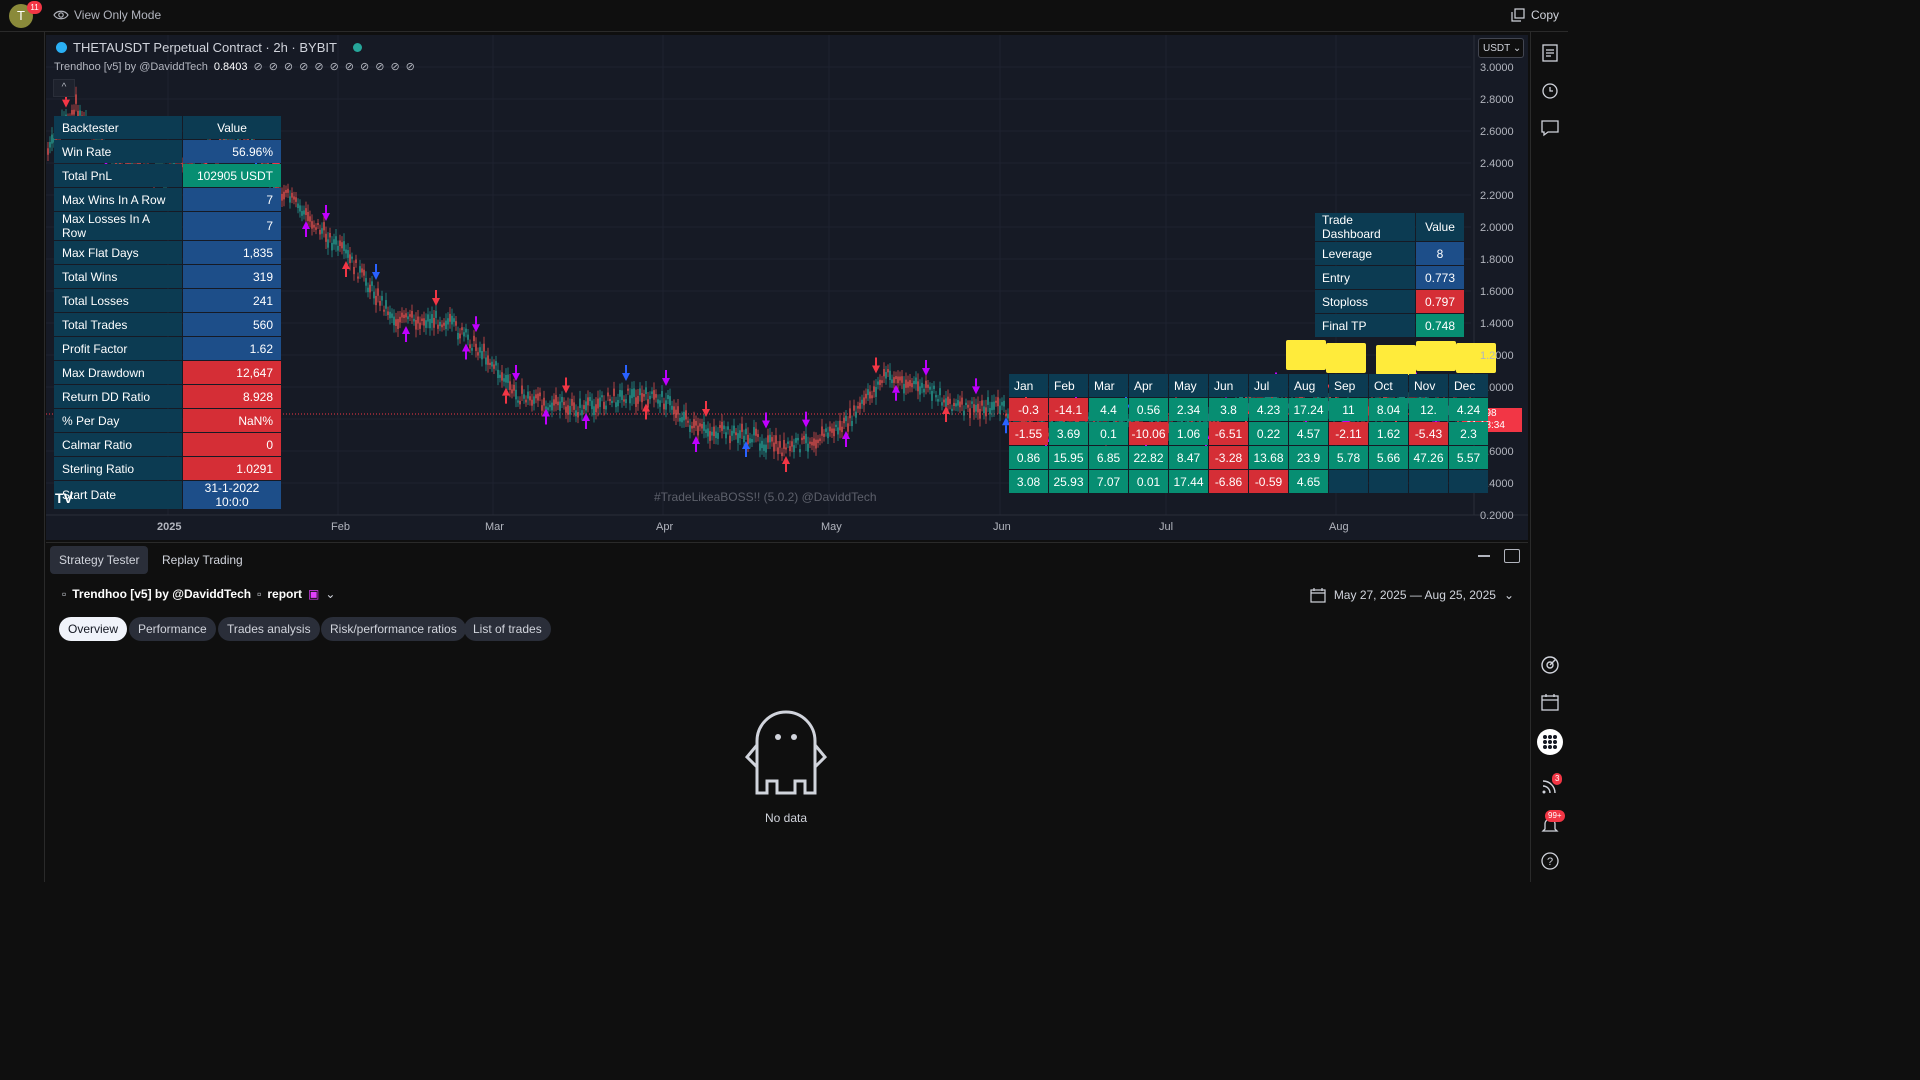  I want to click on time-tick-label: 2025, so click(169, 527).